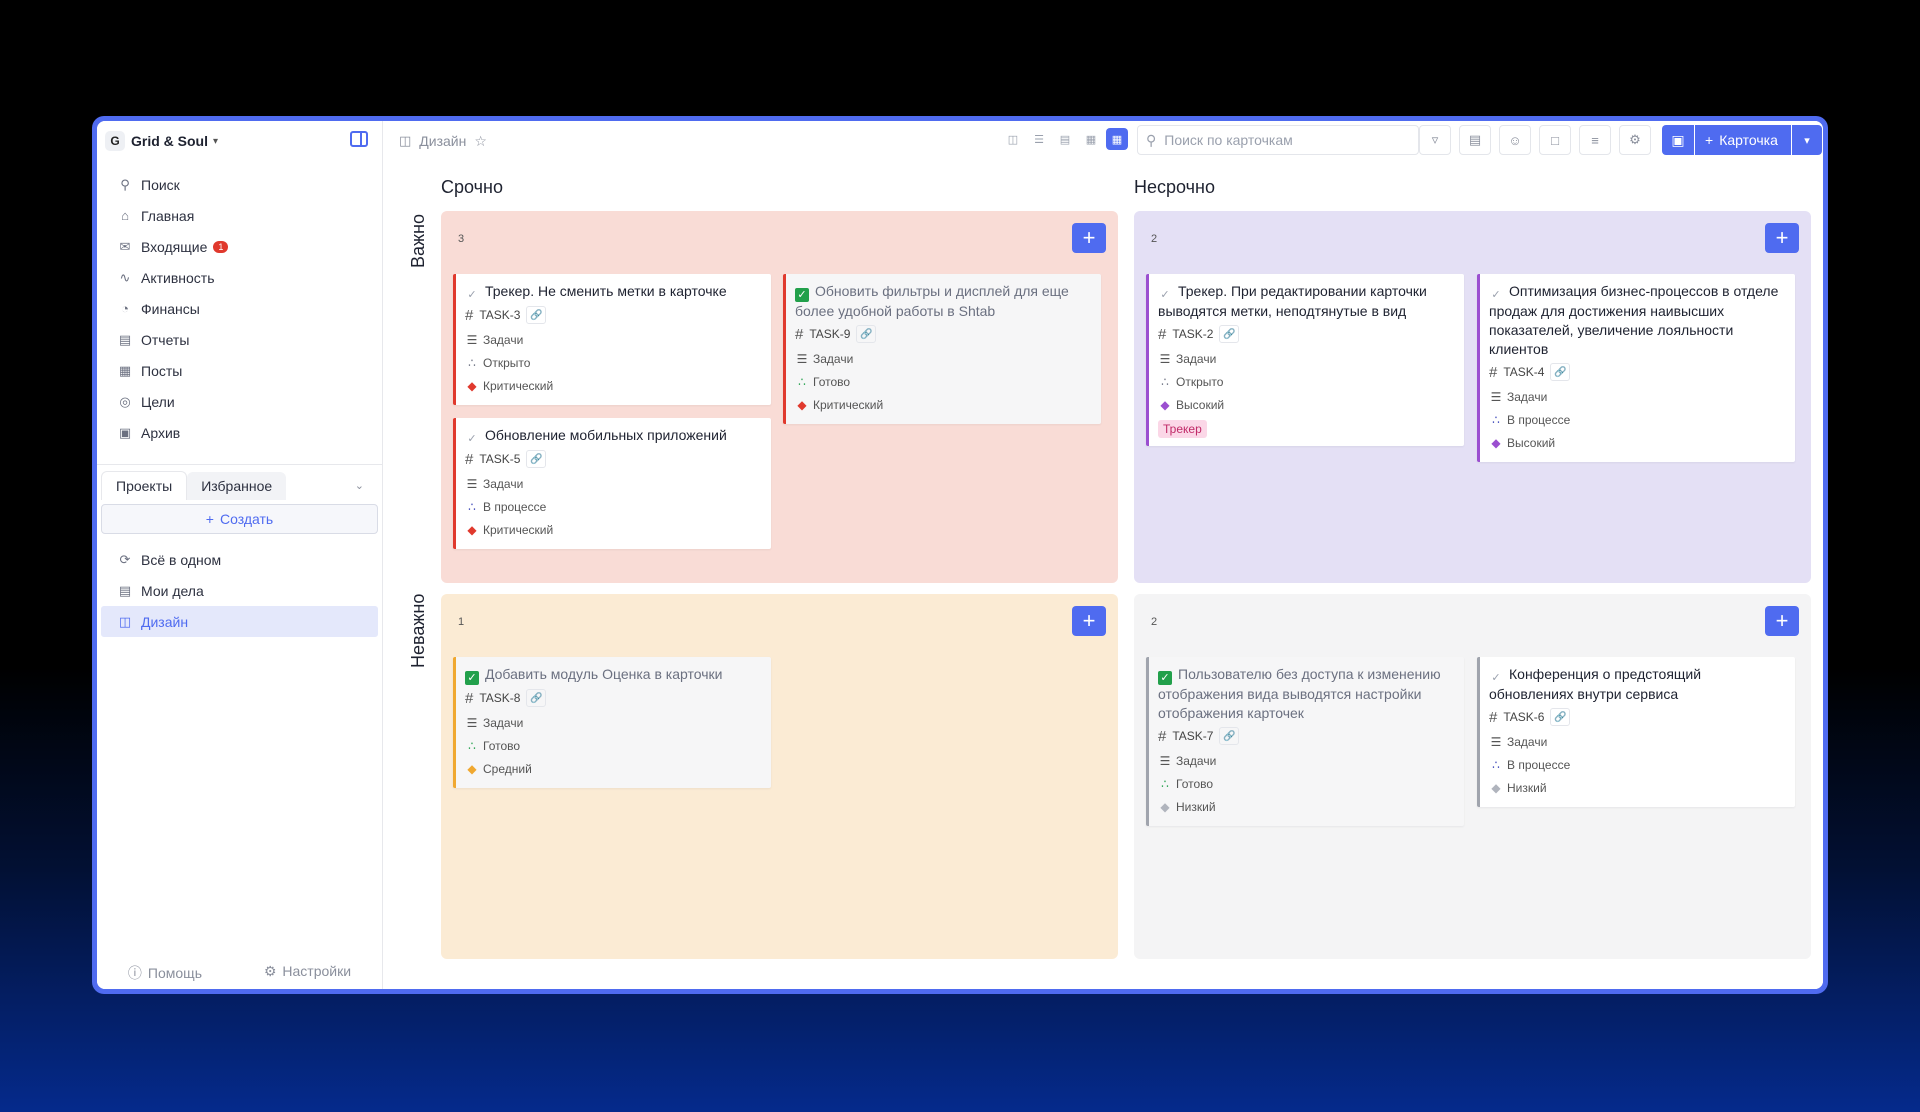 The image size is (1920, 1112). I want to click on tab-favorites: Избранное, so click(237, 485).